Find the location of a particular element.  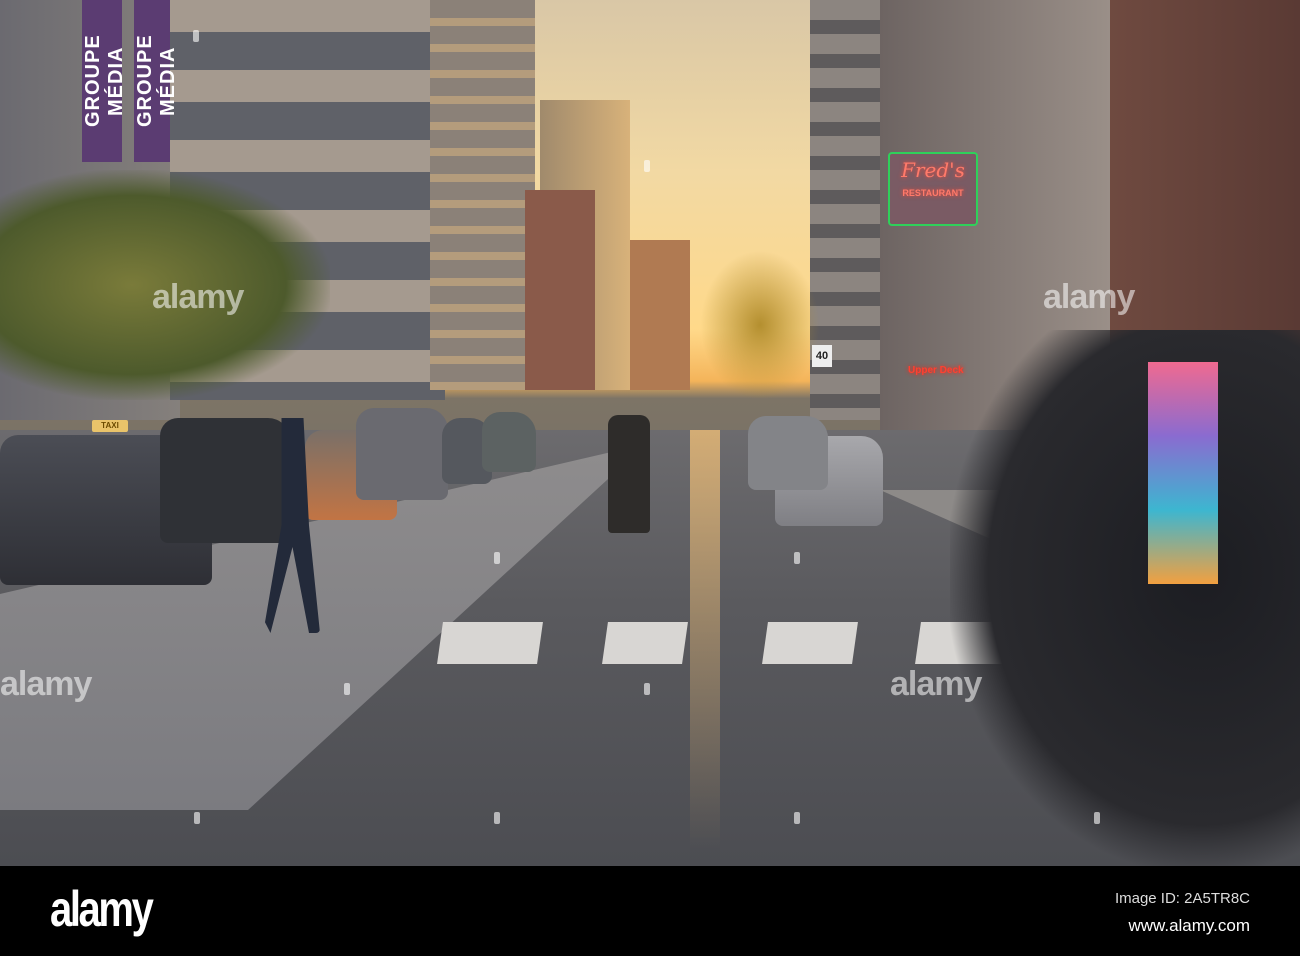

neon-sign-subtitle: RESTAURANT is located at coordinates (933, 193).